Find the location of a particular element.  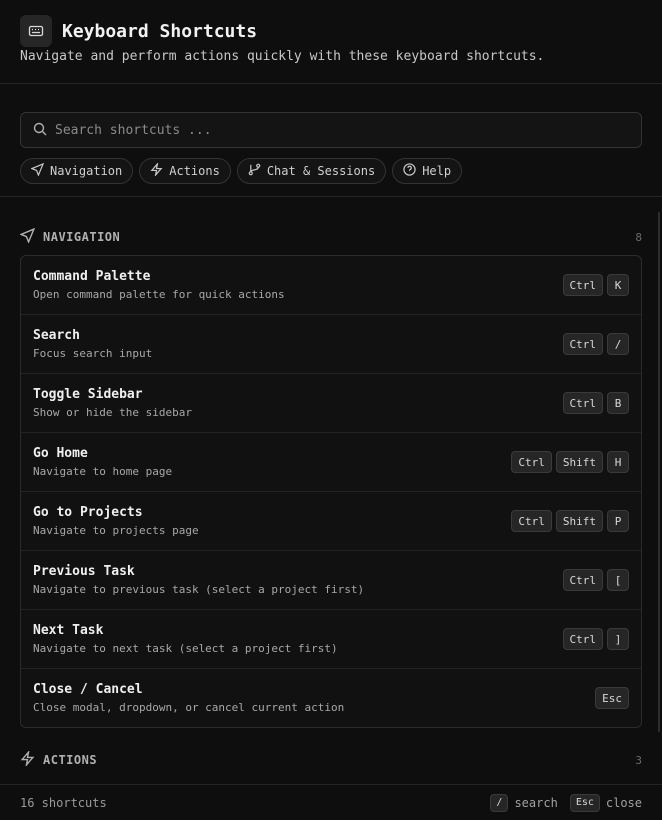

shortcut-title: Go to Projects is located at coordinates (88, 512).